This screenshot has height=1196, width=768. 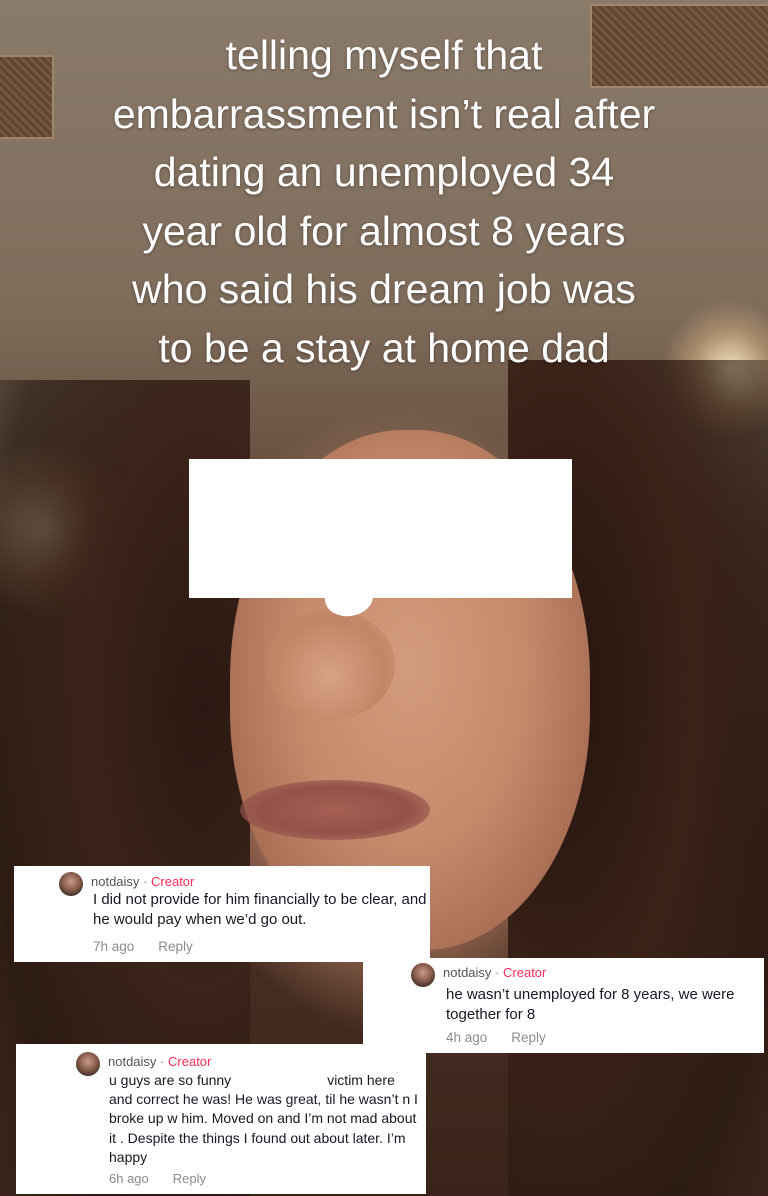 I want to click on caption-line: telling myself that, so click(x=384, y=55).